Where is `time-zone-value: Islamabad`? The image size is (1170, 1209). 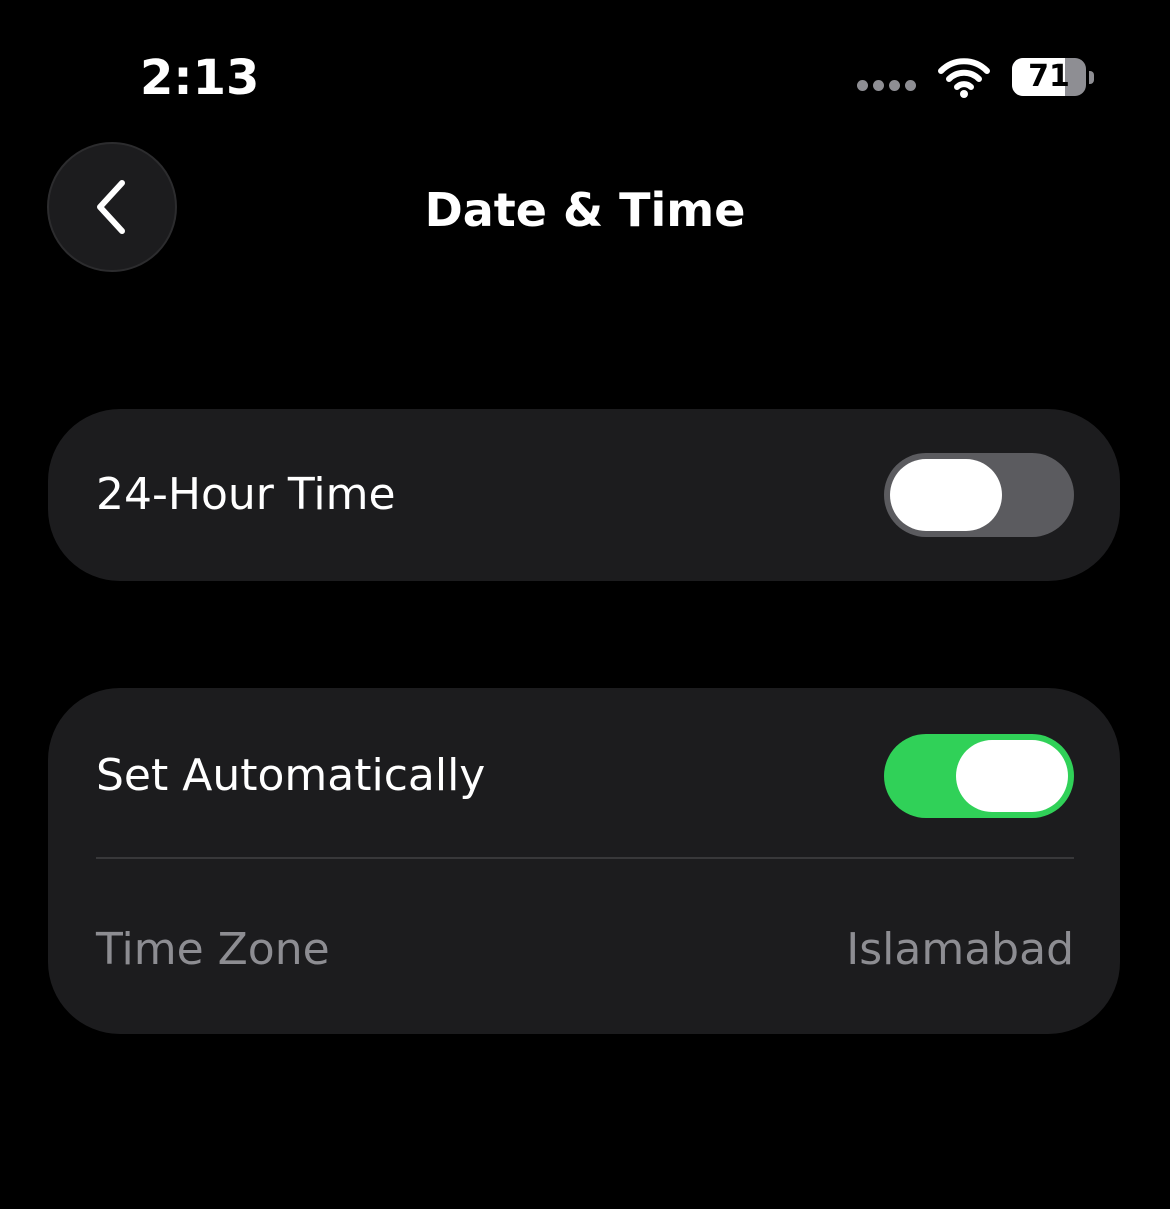
time-zone-value: Islamabad is located at coordinates (960, 949).